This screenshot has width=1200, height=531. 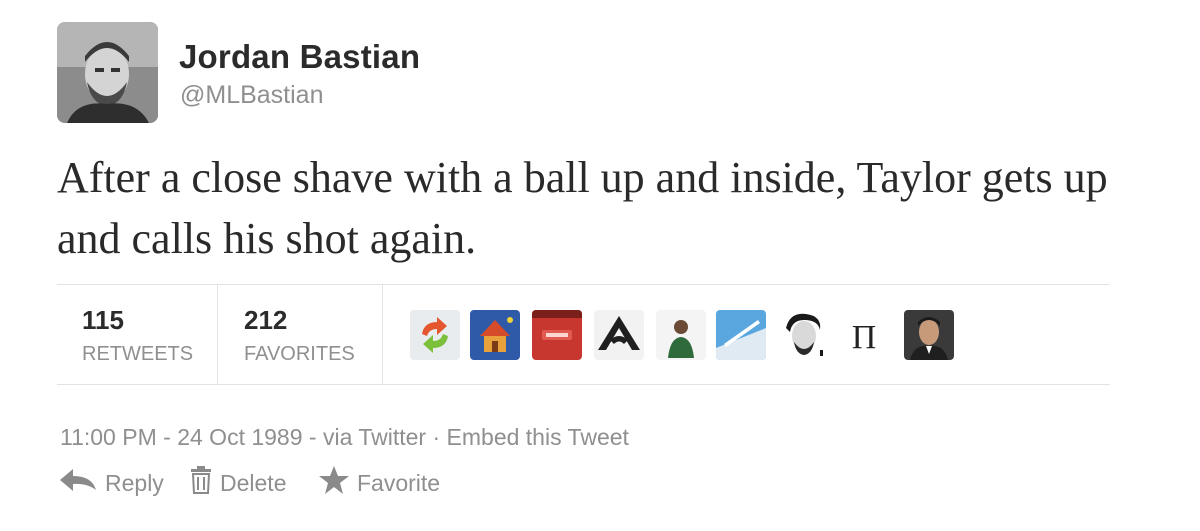 I want to click on reply-label: Reply, so click(x=134, y=482).